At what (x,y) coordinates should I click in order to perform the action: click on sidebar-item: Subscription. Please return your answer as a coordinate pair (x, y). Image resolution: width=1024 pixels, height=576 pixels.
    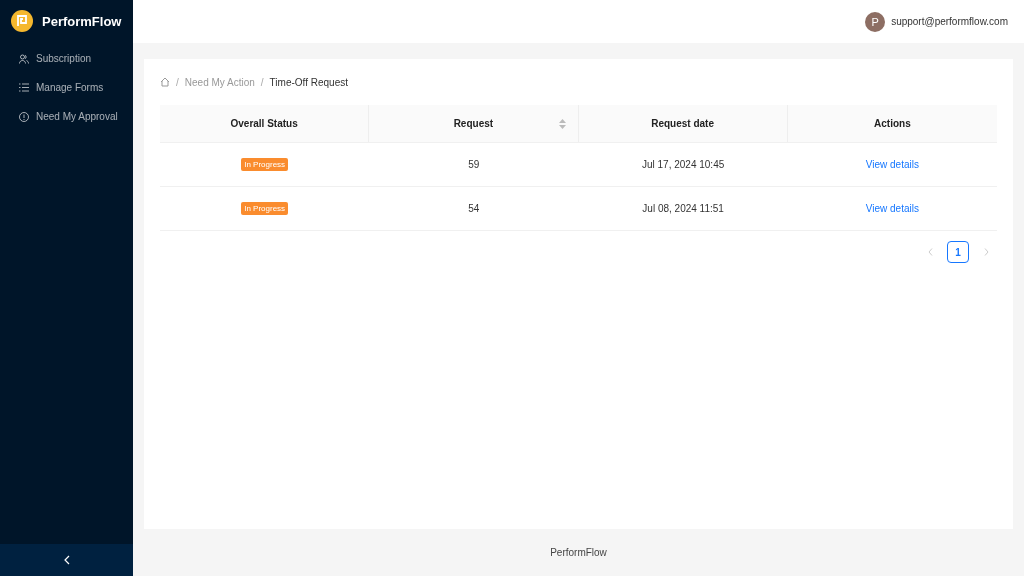
    Looking at the image, I should click on (66, 58).